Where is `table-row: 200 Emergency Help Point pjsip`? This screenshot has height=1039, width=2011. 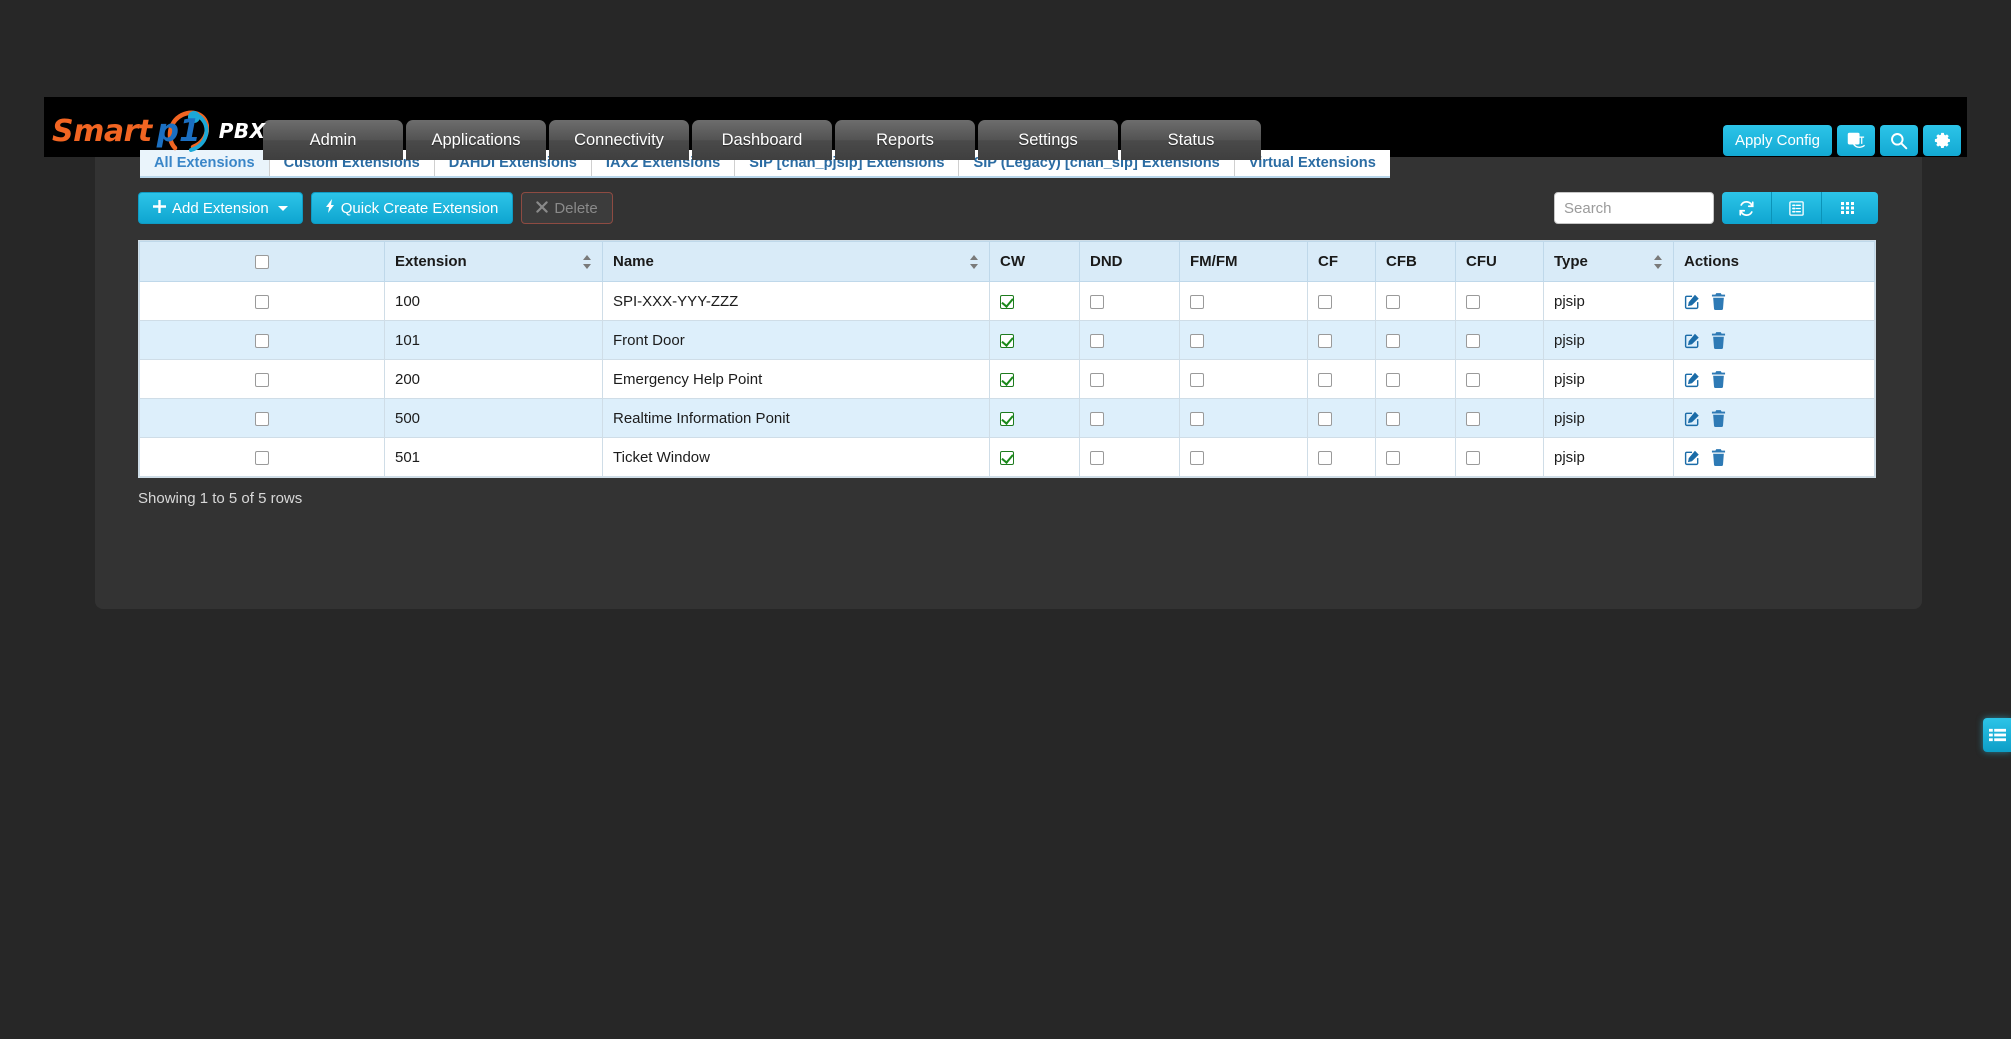
table-row: 200 Emergency Help Point pjsip is located at coordinates (1007, 379).